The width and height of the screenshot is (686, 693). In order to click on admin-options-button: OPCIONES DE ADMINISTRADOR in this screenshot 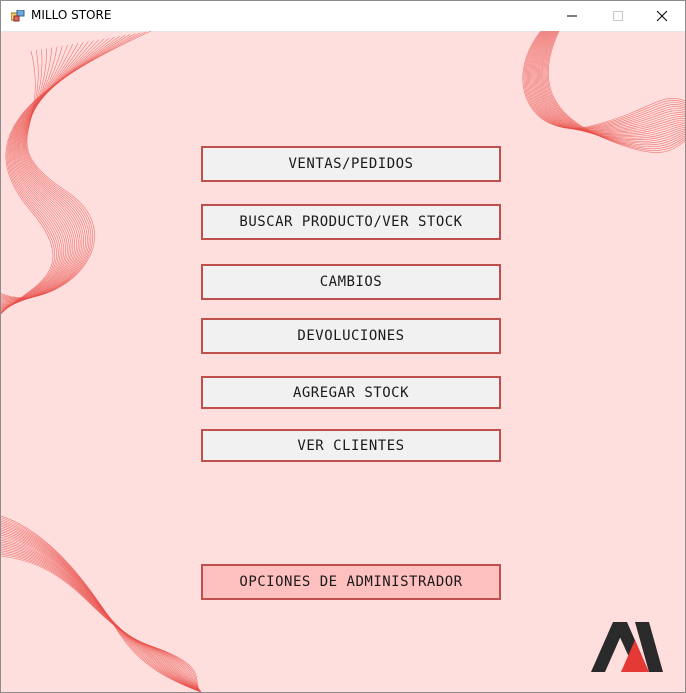, I will do `click(351, 582)`.